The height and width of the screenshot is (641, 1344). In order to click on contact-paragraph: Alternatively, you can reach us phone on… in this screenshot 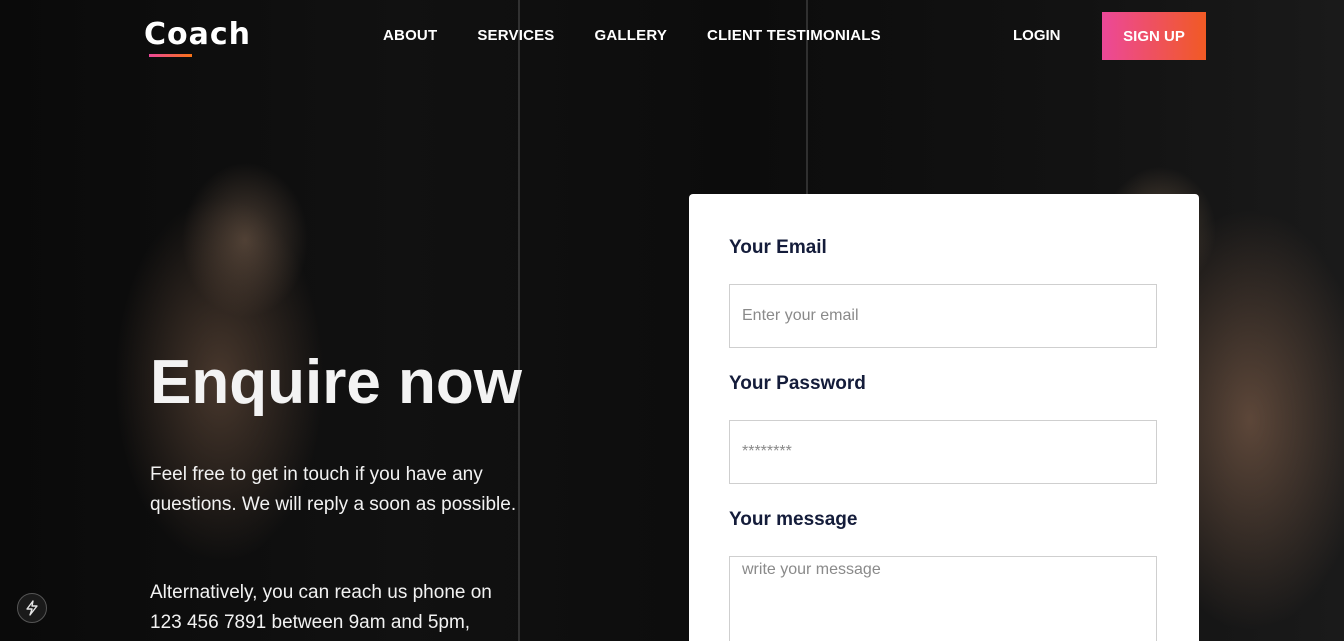, I will do `click(321, 607)`.